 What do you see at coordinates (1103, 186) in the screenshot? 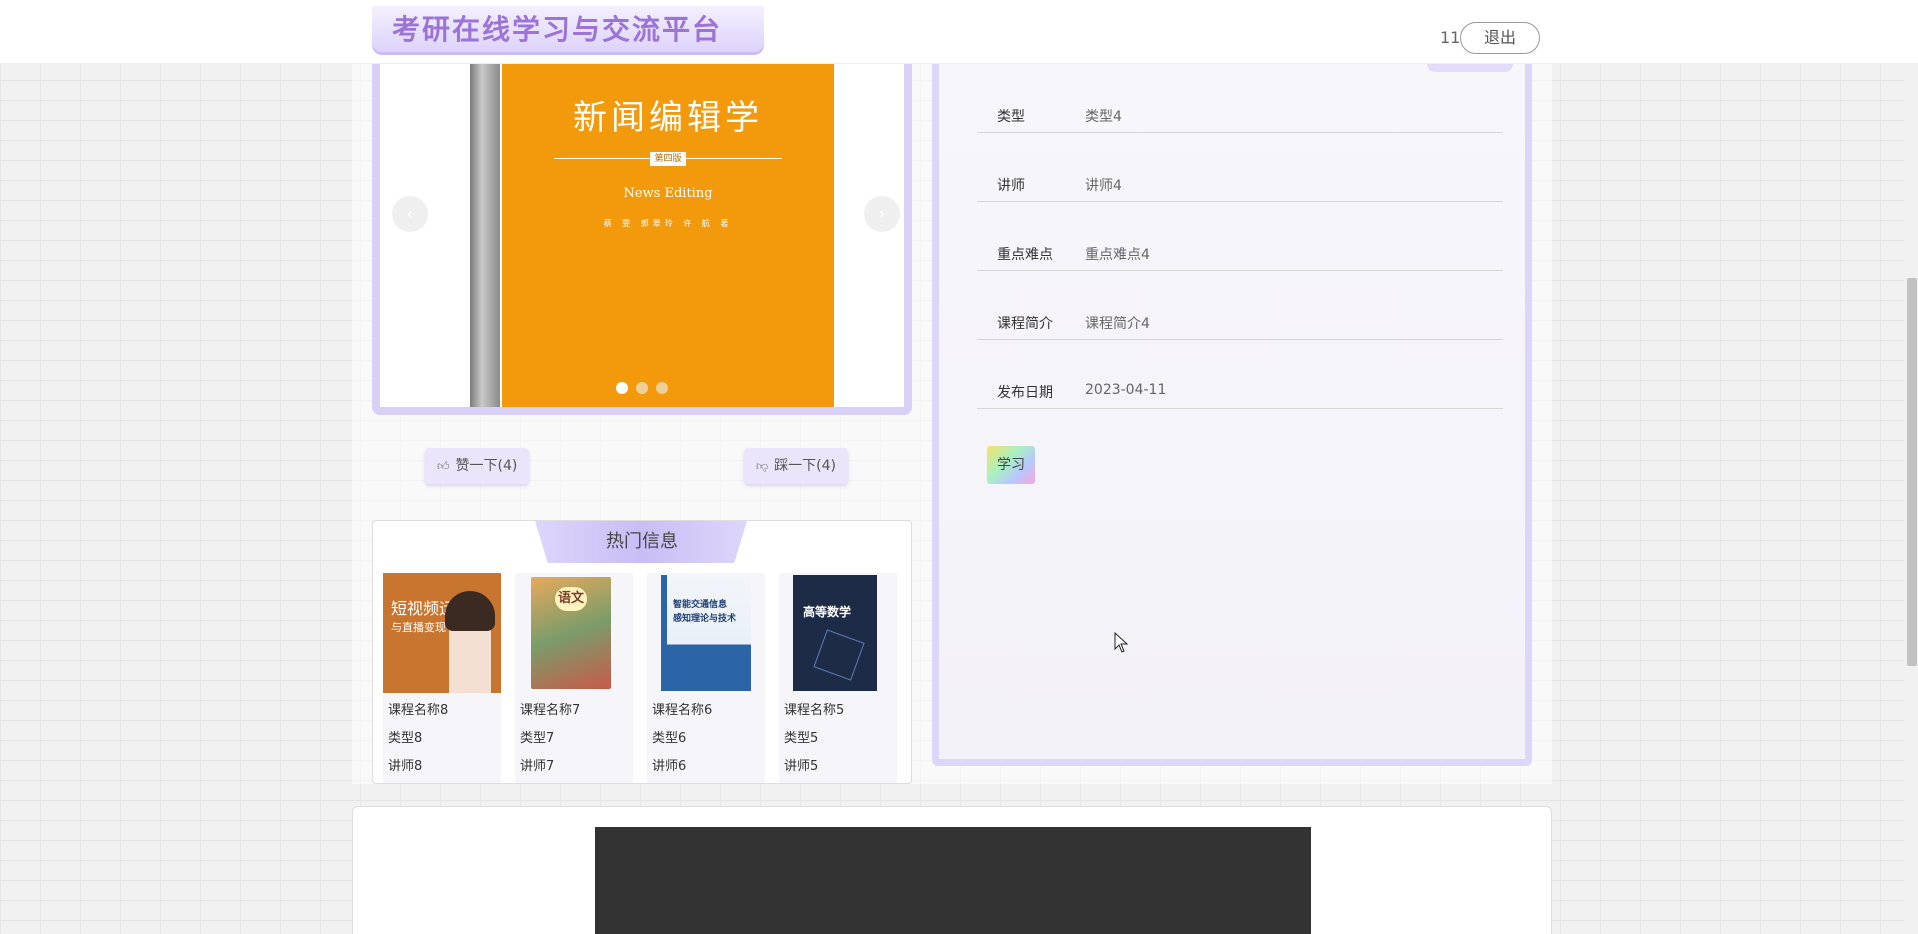
I see `detail-value: 讲师4` at bounding box center [1103, 186].